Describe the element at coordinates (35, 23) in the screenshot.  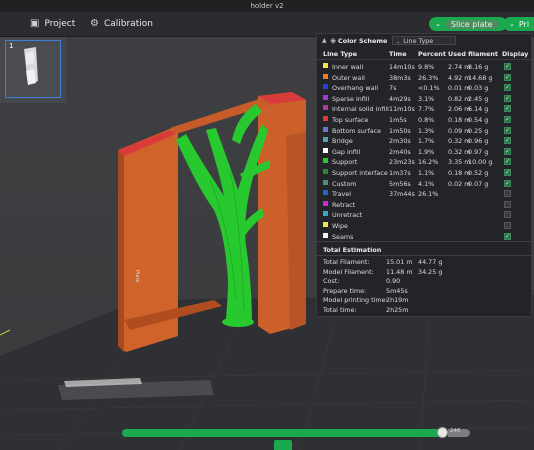
I see `project-icon: ▣` at that location.